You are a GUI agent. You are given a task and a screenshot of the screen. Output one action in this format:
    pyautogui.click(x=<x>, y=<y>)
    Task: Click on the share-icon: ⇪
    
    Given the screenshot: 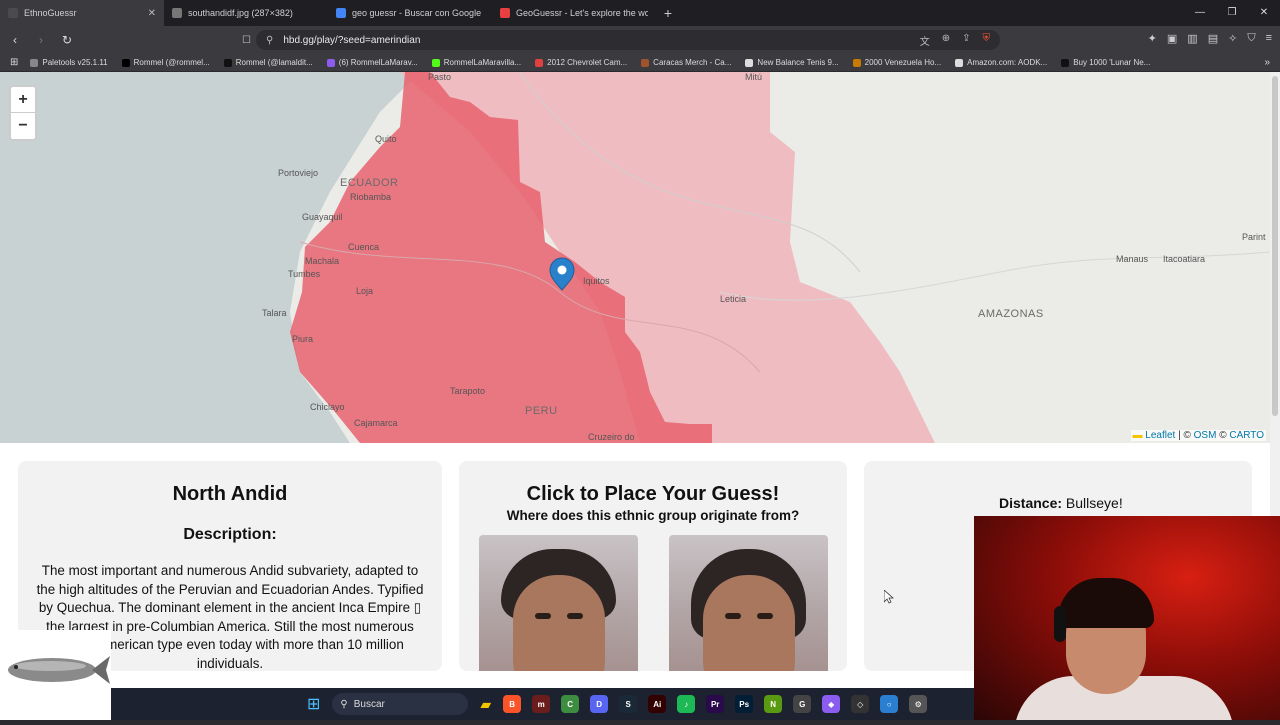 What is the action you would take?
    pyautogui.click(x=966, y=40)
    